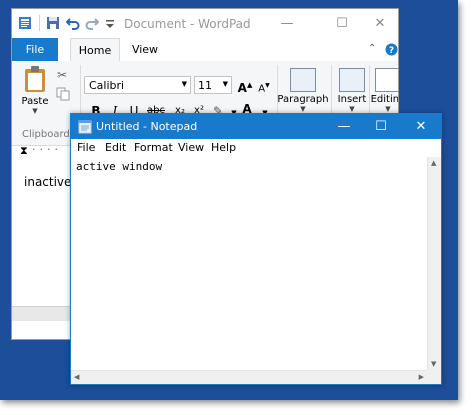 This screenshot has height=415, width=474. I want to click on scroll-up-icon: ▲, so click(433, 163).